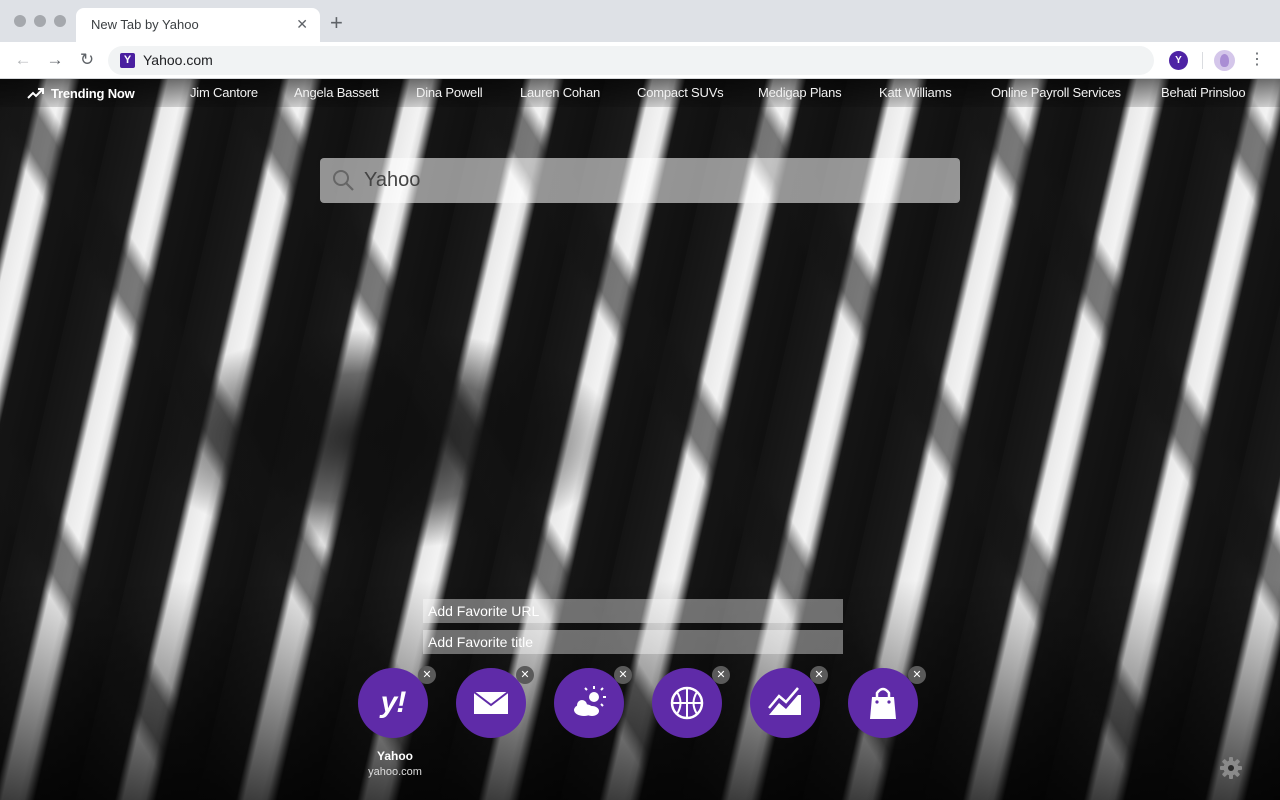  I want to click on mail-icon, so click(491, 702).